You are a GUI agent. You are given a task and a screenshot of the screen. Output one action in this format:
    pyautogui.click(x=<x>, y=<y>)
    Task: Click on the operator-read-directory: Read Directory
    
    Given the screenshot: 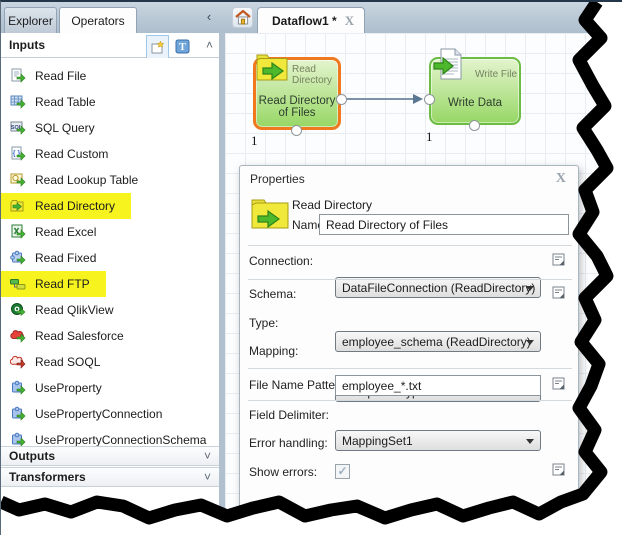 What is the action you would take?
    pyautogui.click(x=66, y=206)
    